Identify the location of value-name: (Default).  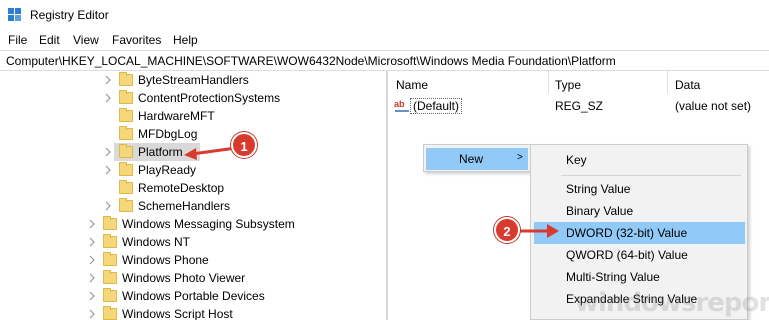
(436, 106).